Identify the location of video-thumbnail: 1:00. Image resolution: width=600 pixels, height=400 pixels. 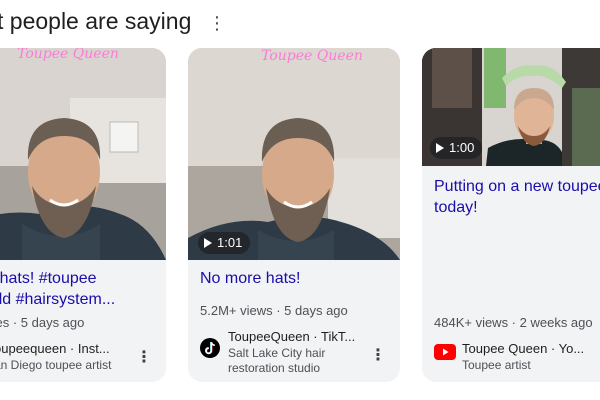
(511, 107).